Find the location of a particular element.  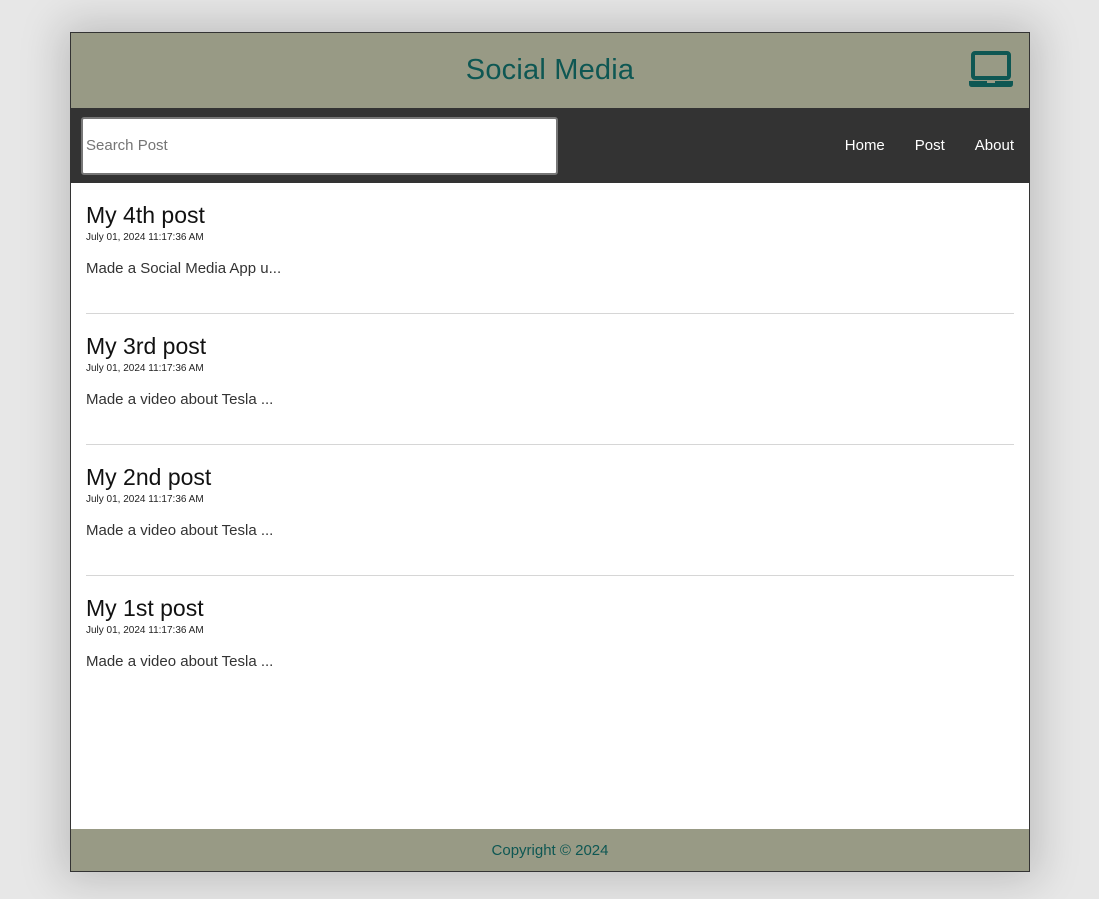

copyright-text: Copyright © 2024 is located at coordinates (550, 850).